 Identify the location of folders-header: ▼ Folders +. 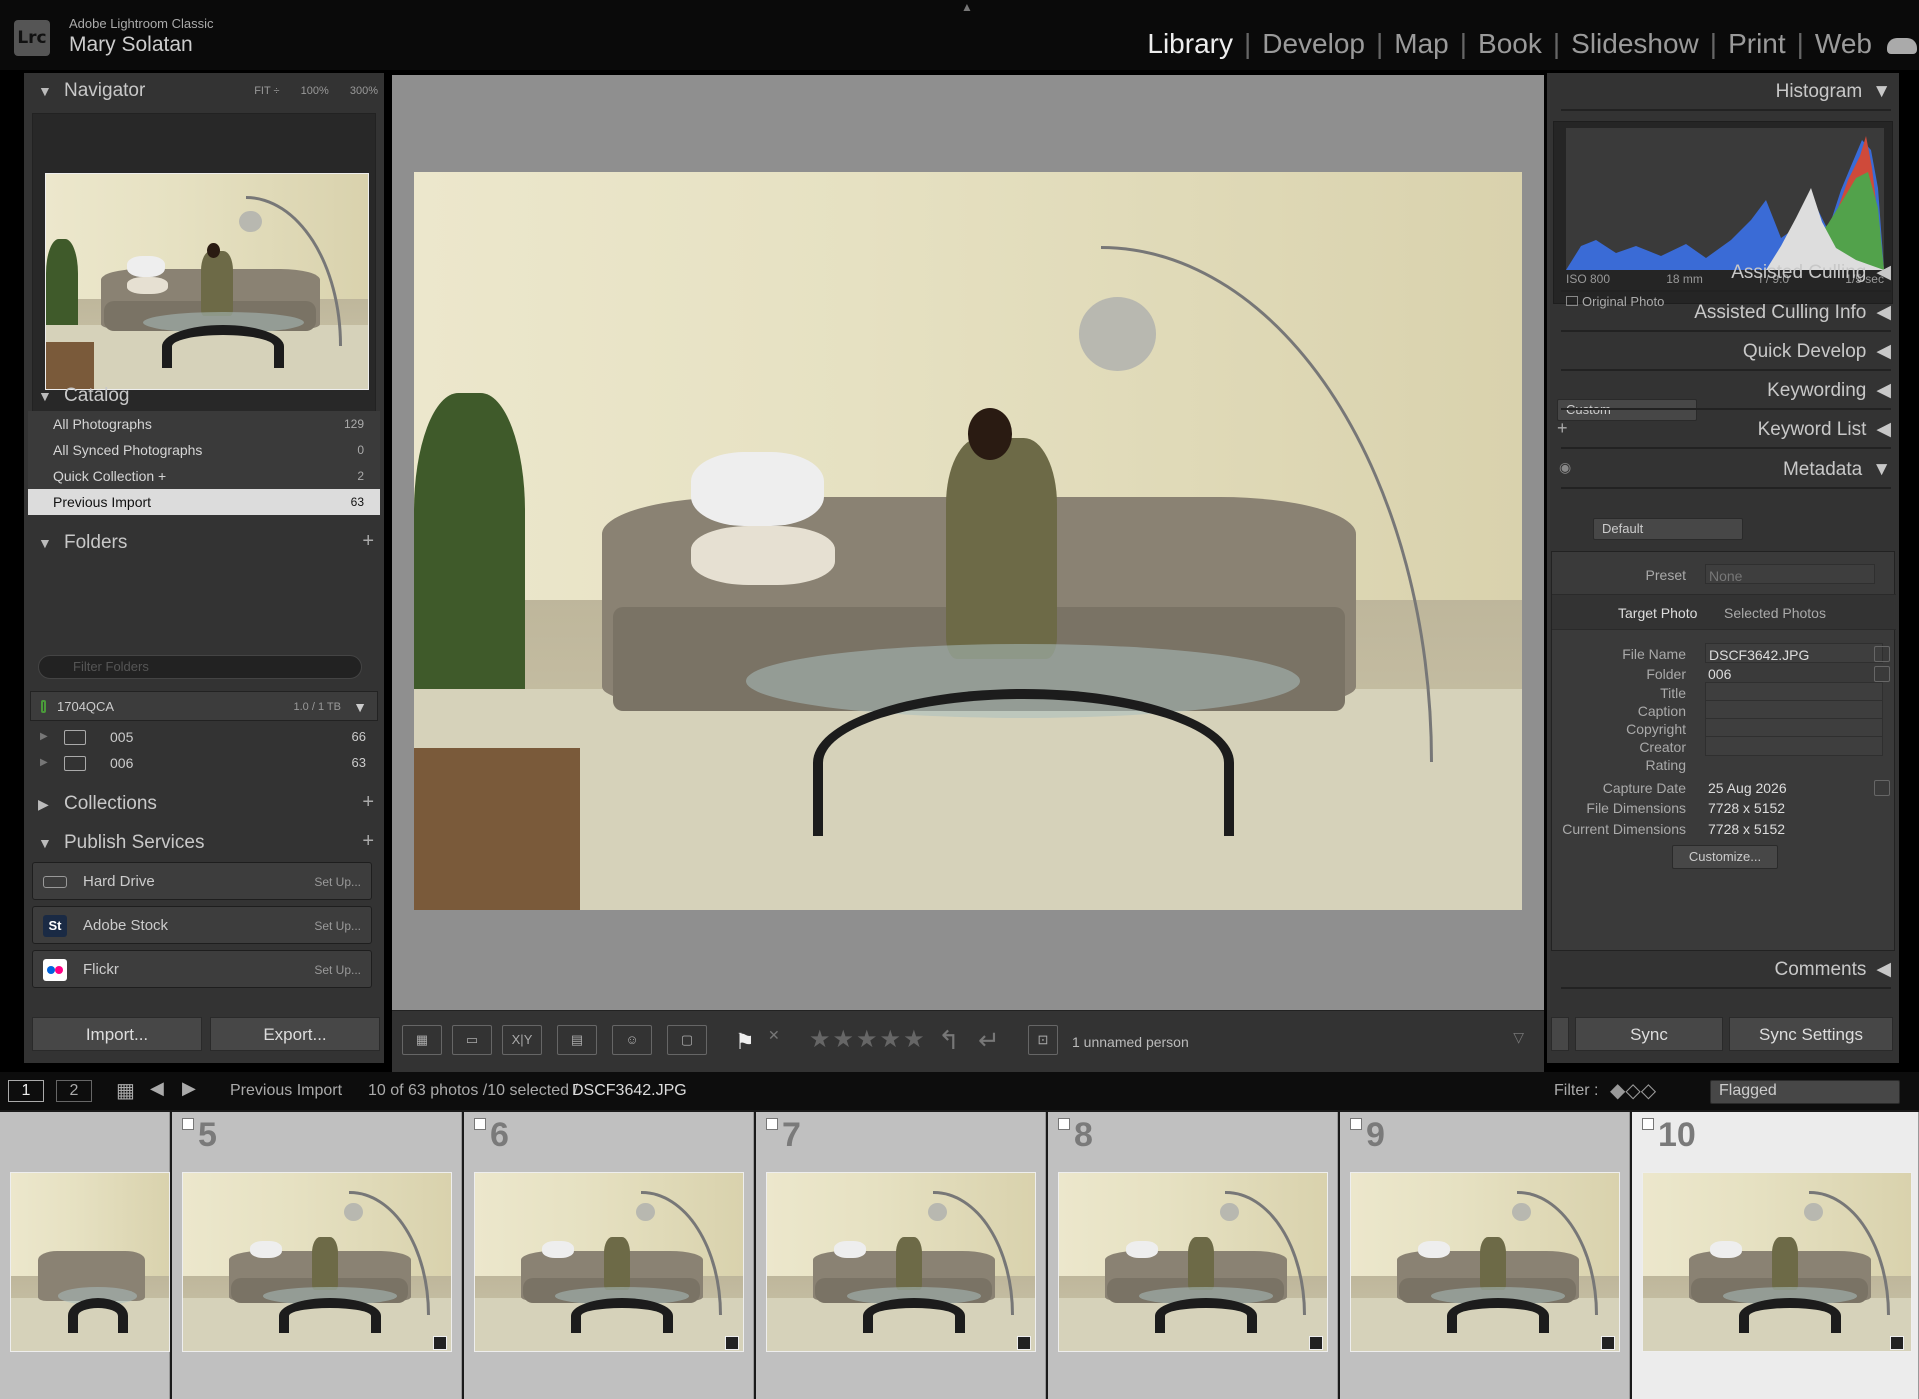
(204, 543).